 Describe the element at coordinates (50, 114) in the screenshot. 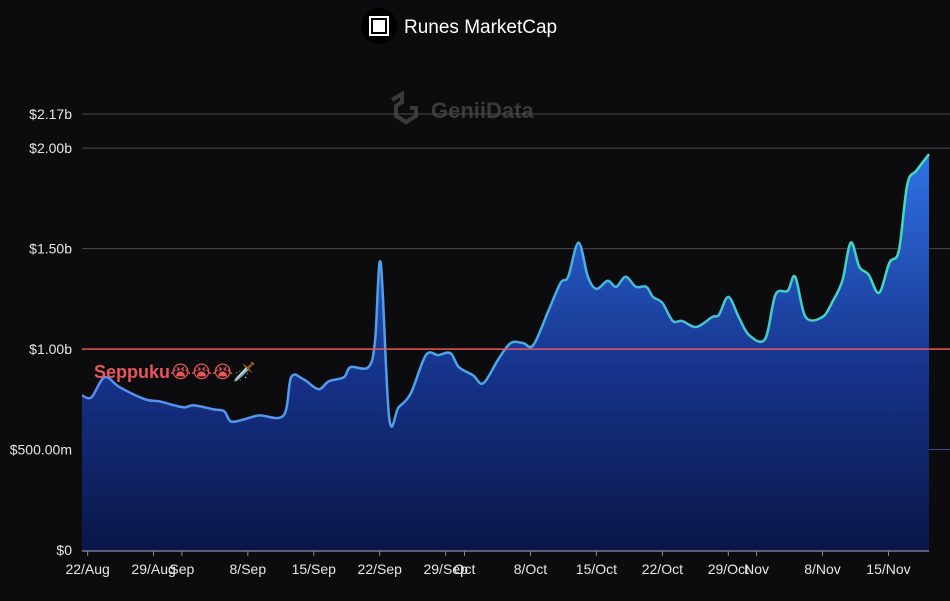

I see `y-tick-label: $2.17b` at that location.